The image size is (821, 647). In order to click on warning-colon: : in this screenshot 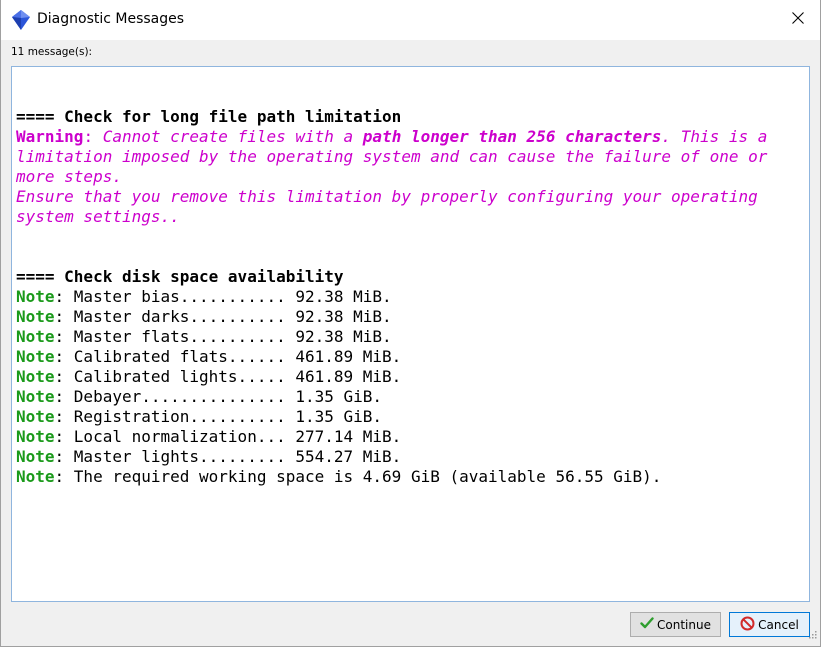, I will do `click(88, 136)`.